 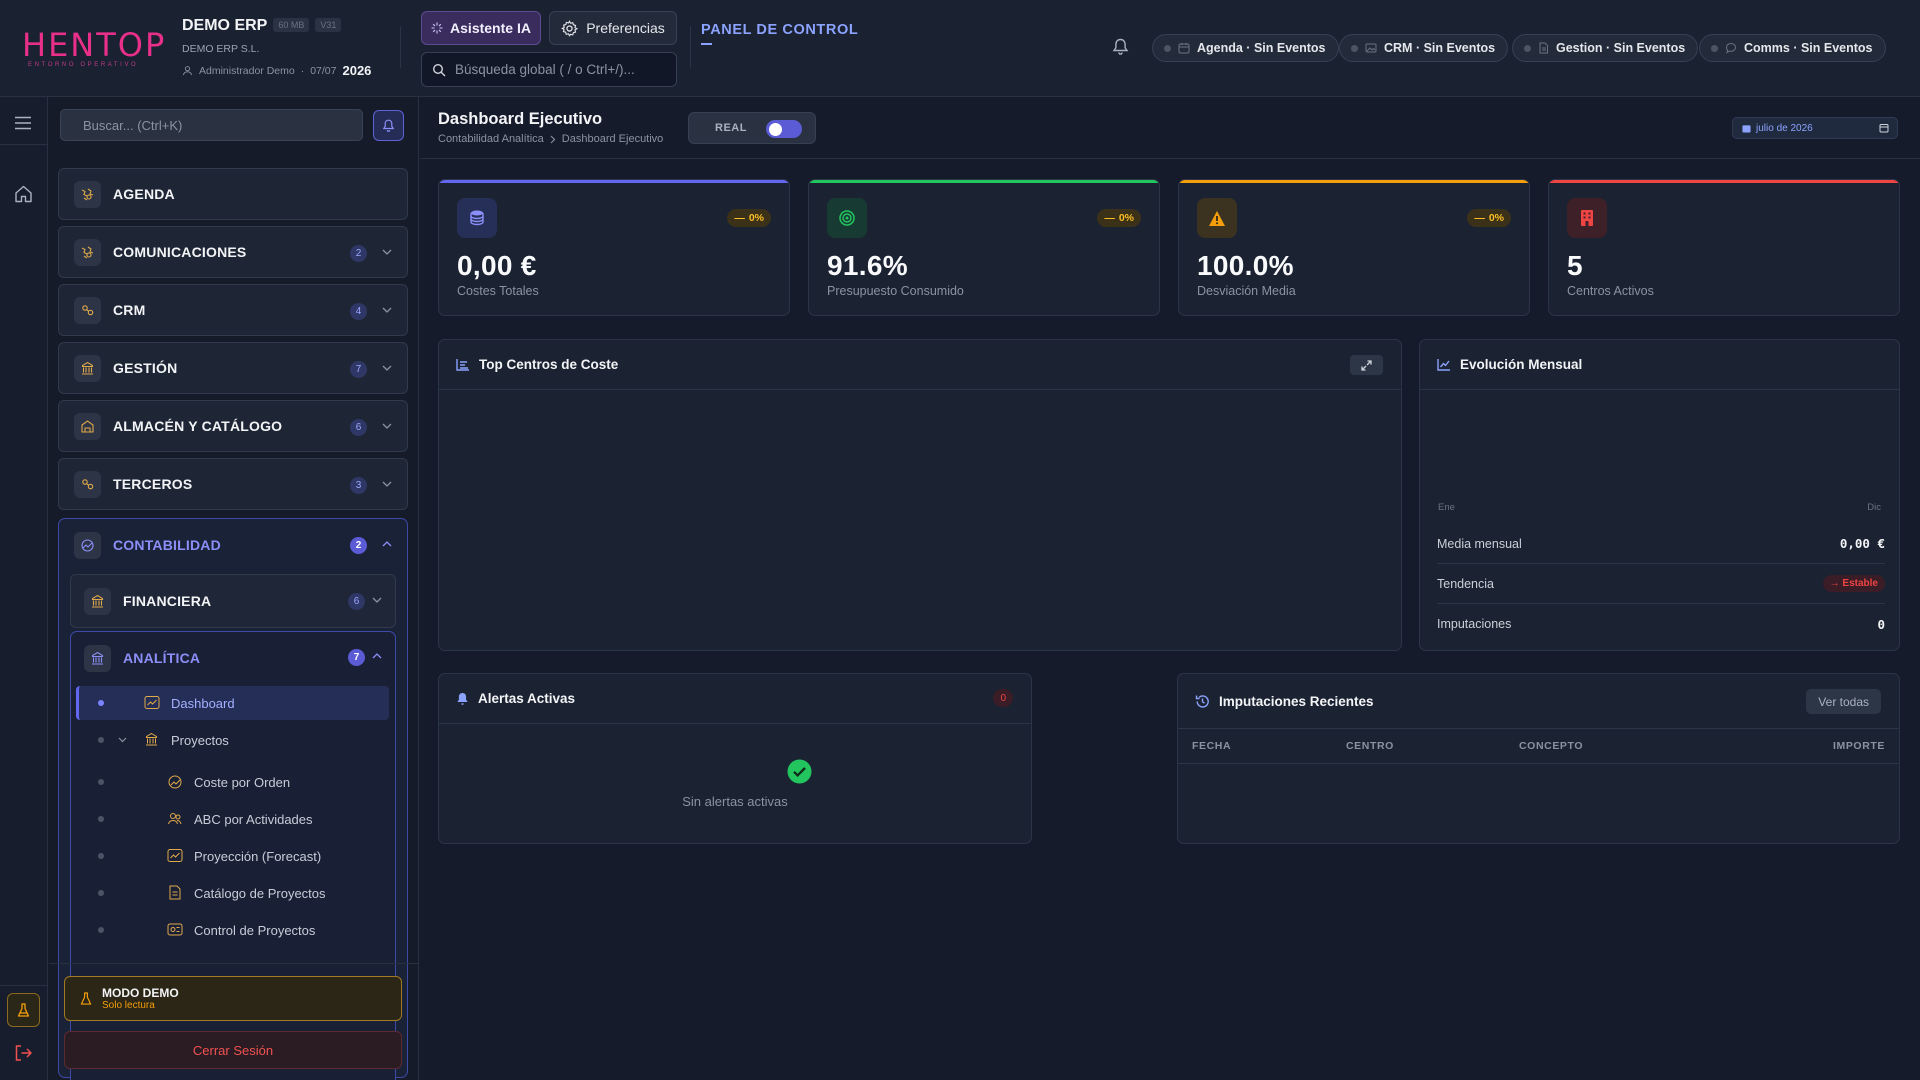 What do you see at coordinates (377, 656) in the screenshot?
I see `chevron-up-icon` at bounding box center [377, 656].